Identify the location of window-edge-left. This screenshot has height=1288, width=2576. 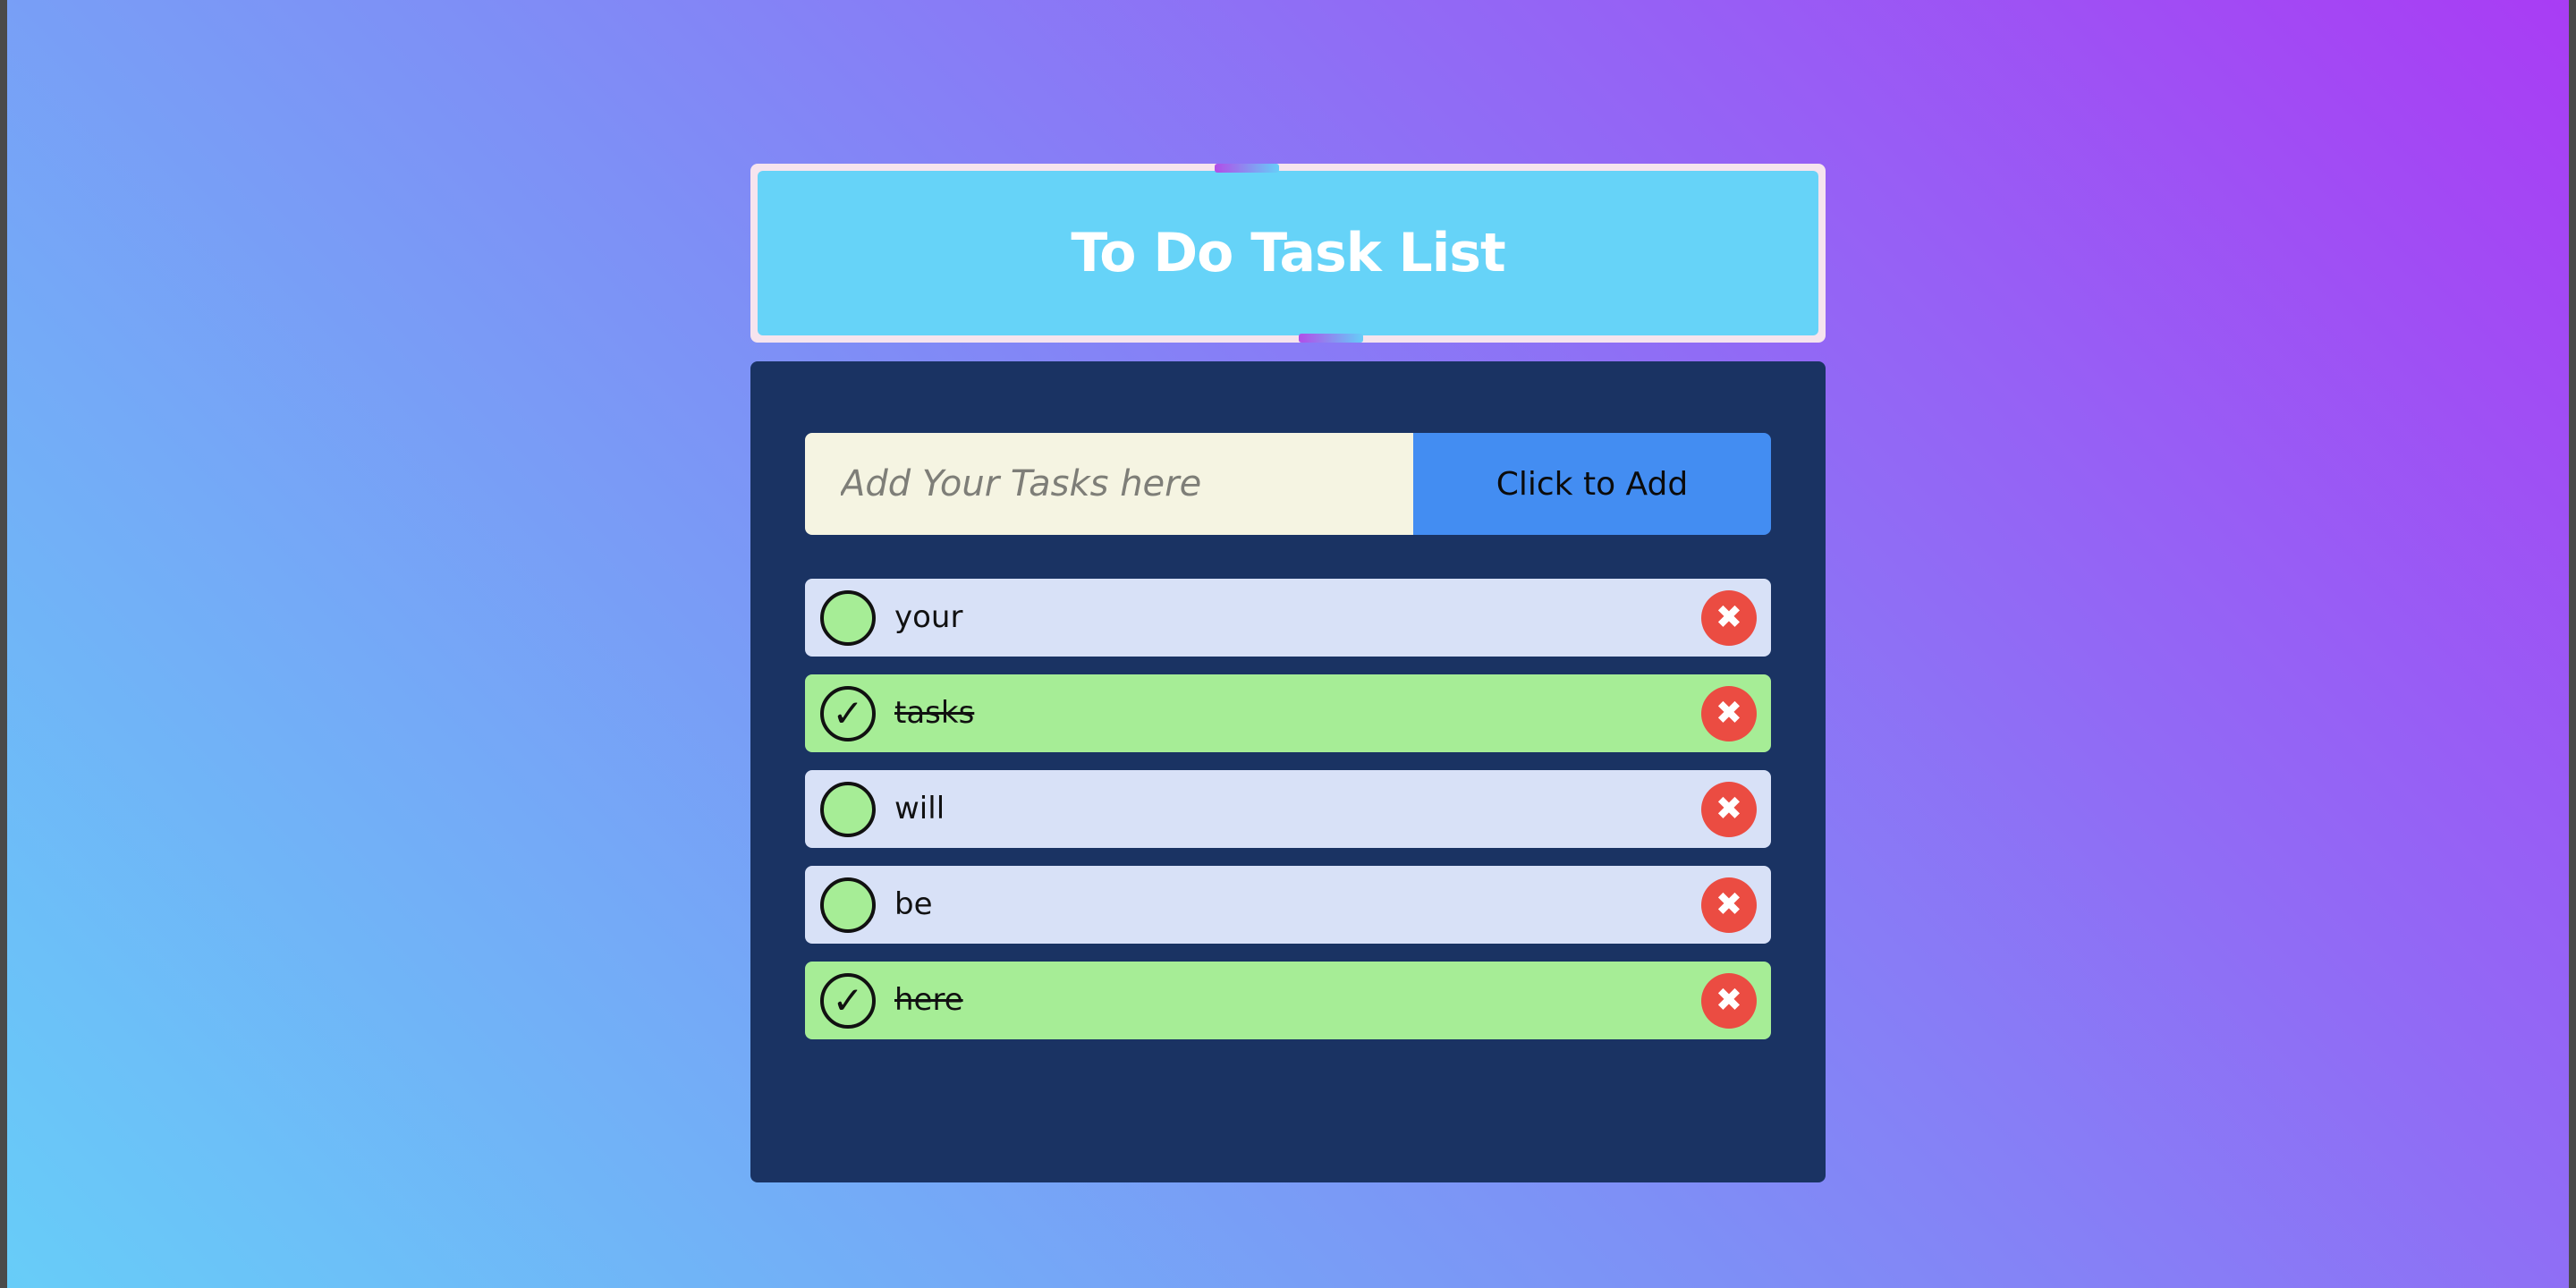
(3, 644).